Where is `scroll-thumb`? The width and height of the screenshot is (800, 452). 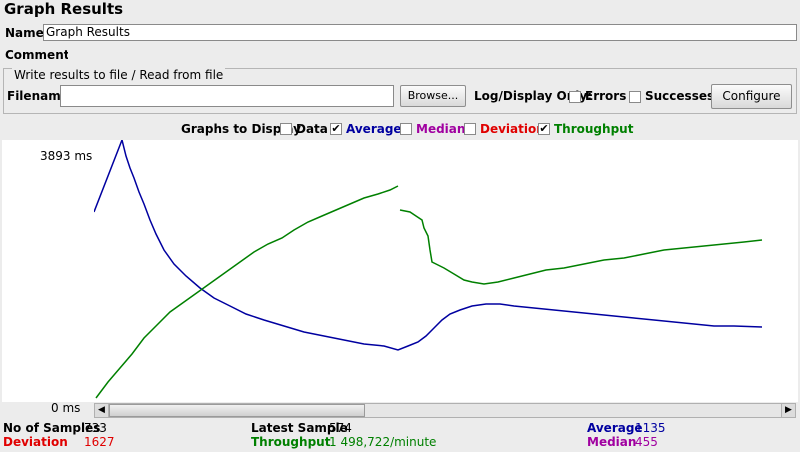 scroll-thumb is located at coordinates (237, 410).